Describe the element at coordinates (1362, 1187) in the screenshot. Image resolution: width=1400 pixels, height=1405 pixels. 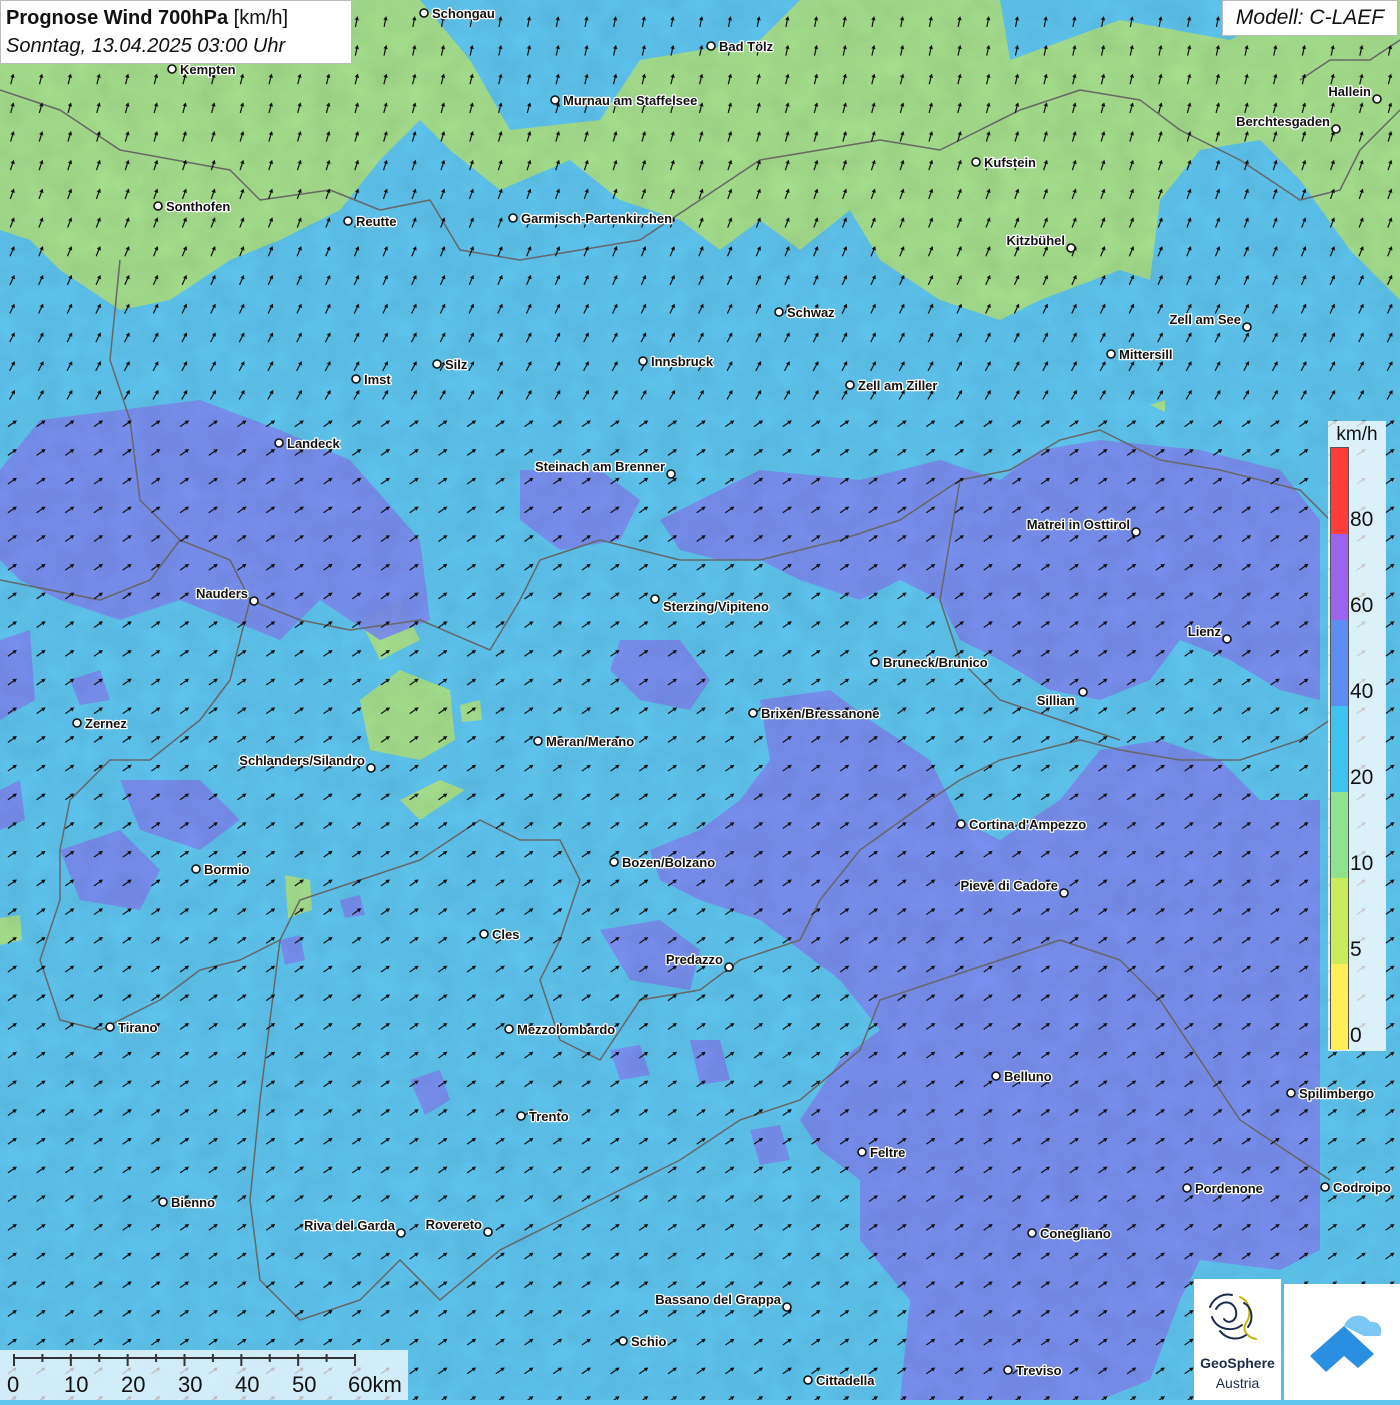
I see `city-label: Codroipo` at that location.